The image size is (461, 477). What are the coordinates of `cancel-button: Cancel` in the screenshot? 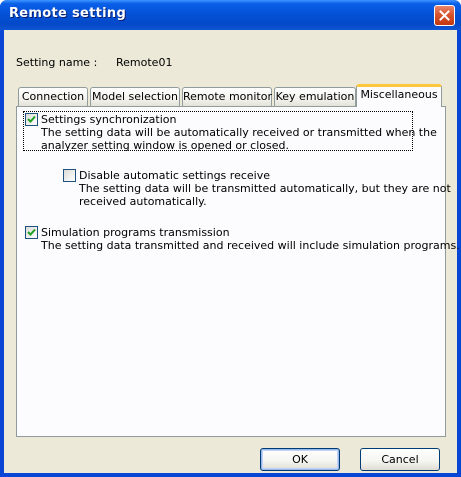 It's located at (400, 459).